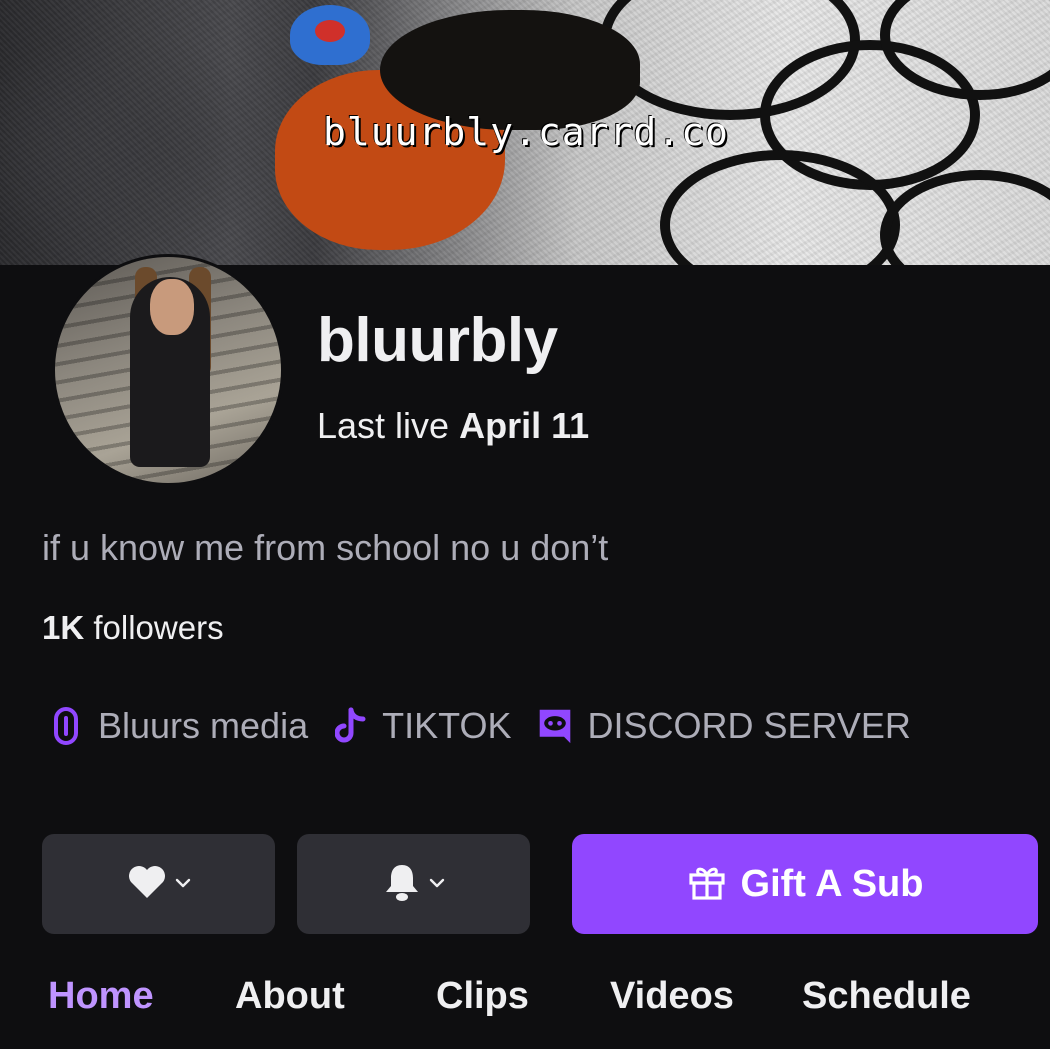  What do you see at coordinates (290, 996) in the screenshot?
I see `tab-about: About` at bounding box center [290, 996].